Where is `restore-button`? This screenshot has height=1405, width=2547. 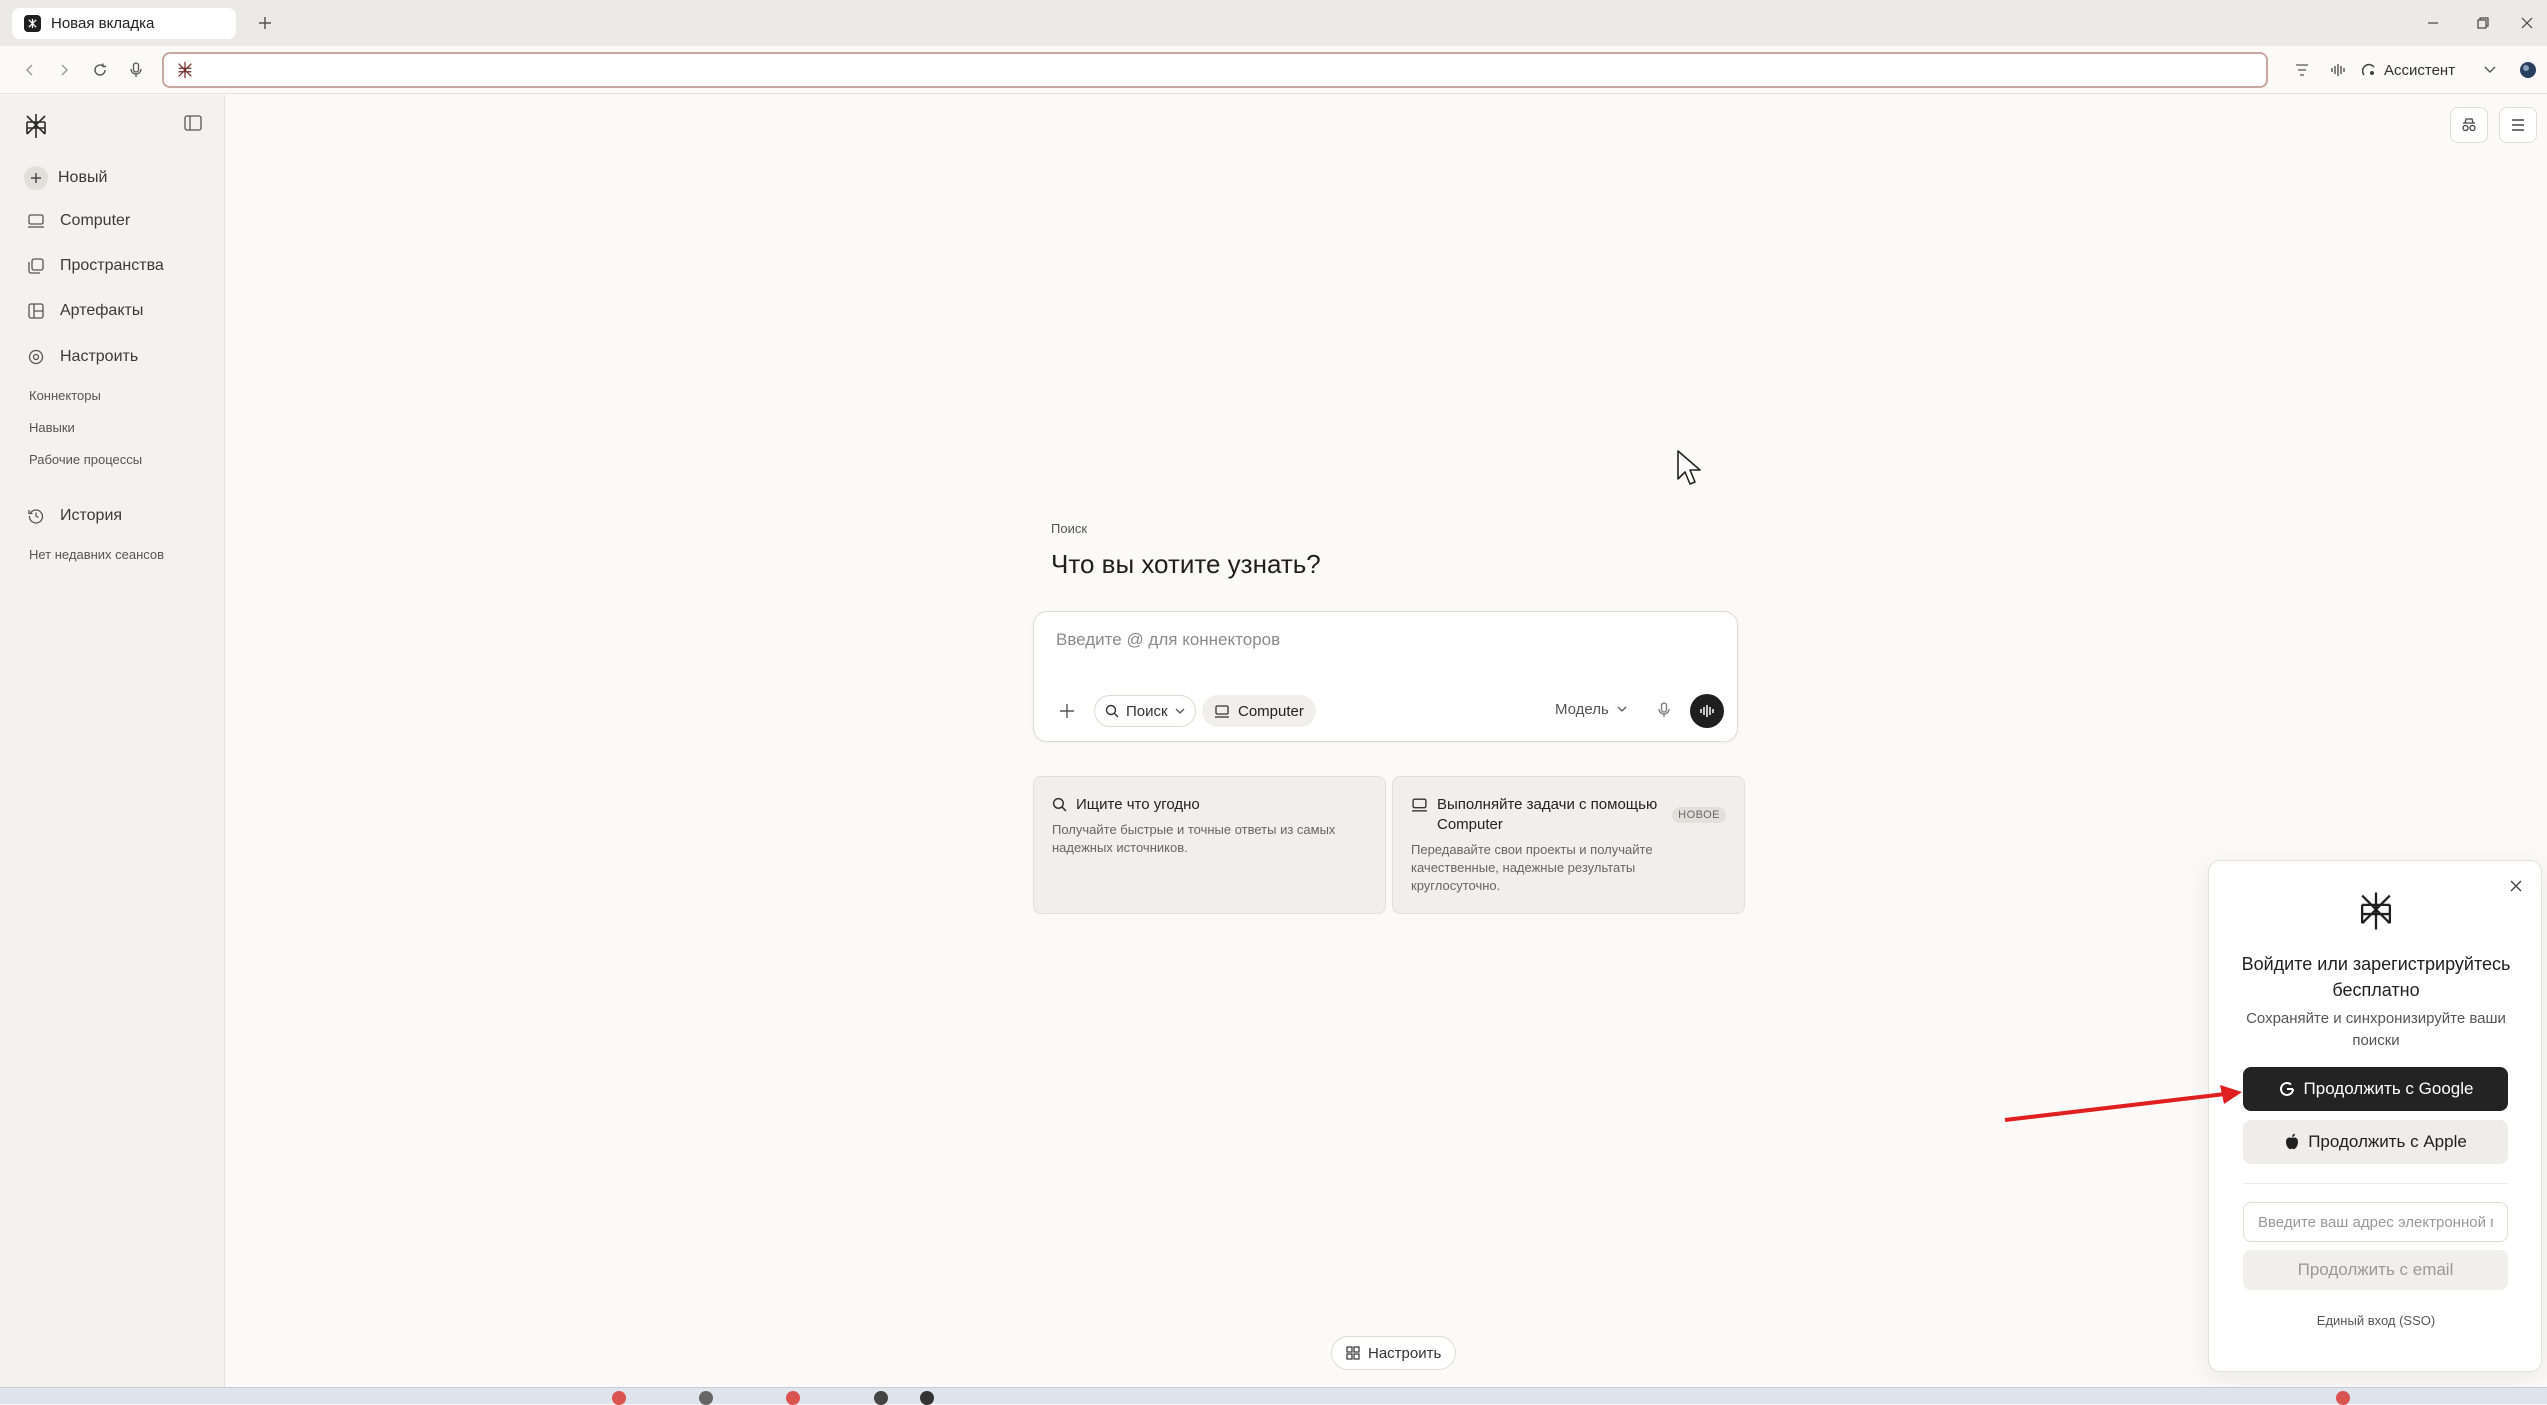 restore-button is located at coordinates (2483, 23).